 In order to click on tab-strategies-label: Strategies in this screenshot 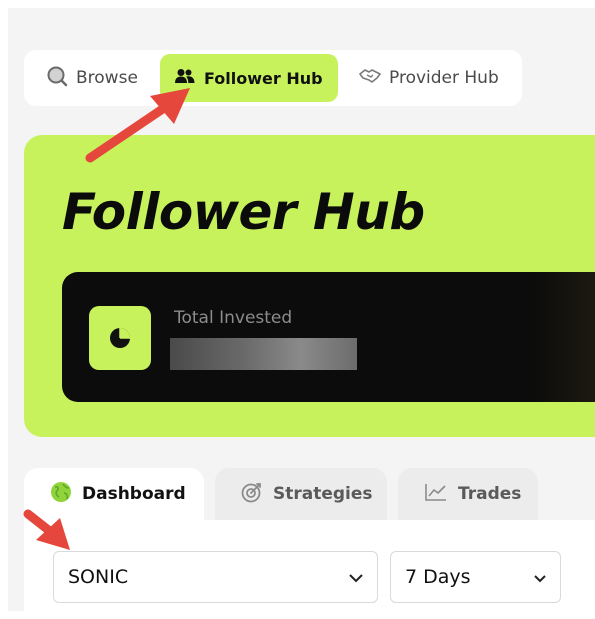, I will do `click(323, 494)`.